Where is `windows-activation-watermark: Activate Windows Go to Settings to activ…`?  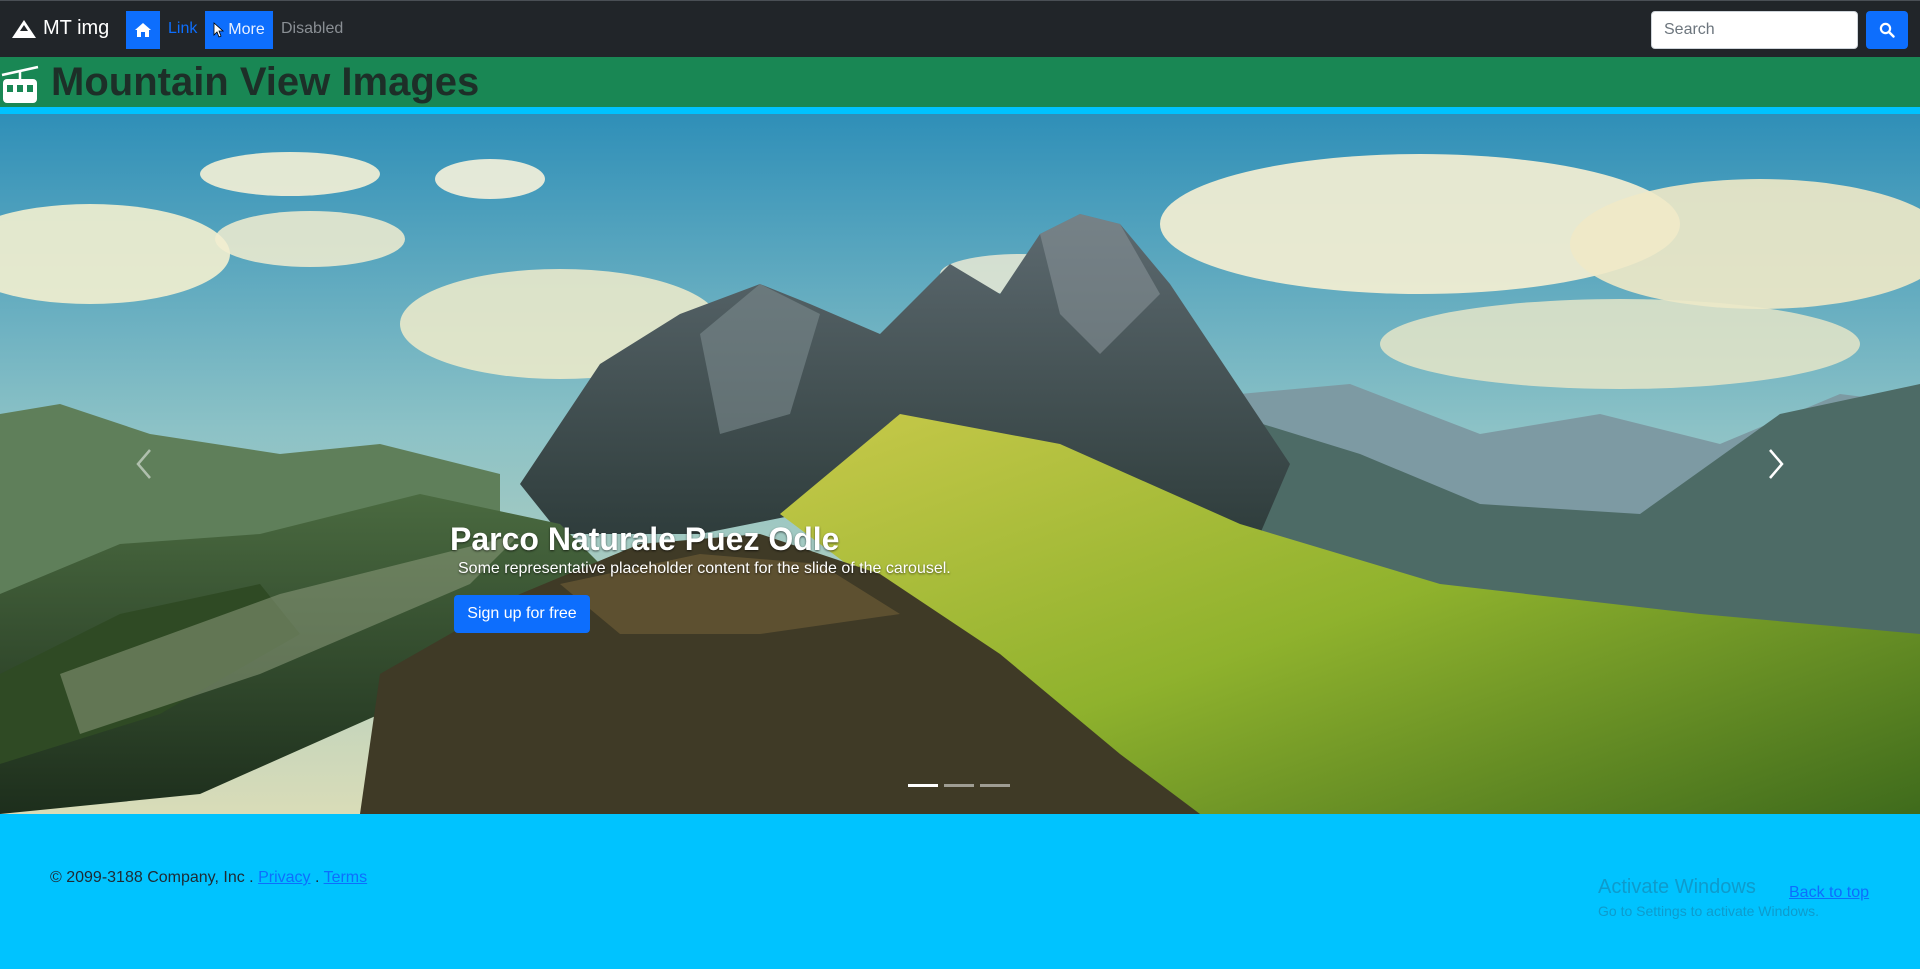
windows-activation-watermark: Activate Windows Go to Settings to activ… is located at coordinates (1708, 897).